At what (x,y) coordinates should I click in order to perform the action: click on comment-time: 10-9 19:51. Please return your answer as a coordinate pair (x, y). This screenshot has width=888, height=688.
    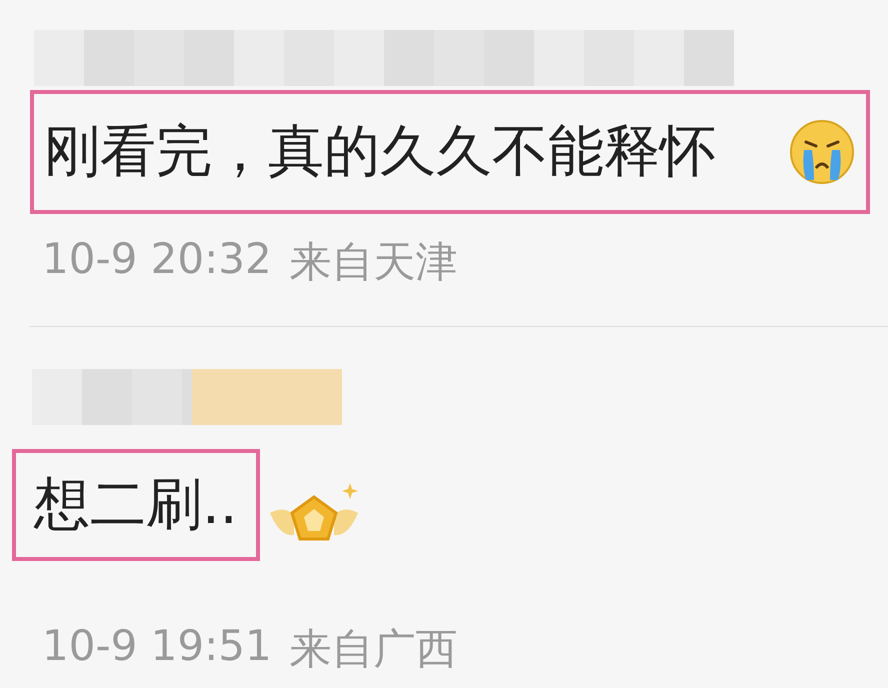
    Looking at the image, I should click on (157, 646).